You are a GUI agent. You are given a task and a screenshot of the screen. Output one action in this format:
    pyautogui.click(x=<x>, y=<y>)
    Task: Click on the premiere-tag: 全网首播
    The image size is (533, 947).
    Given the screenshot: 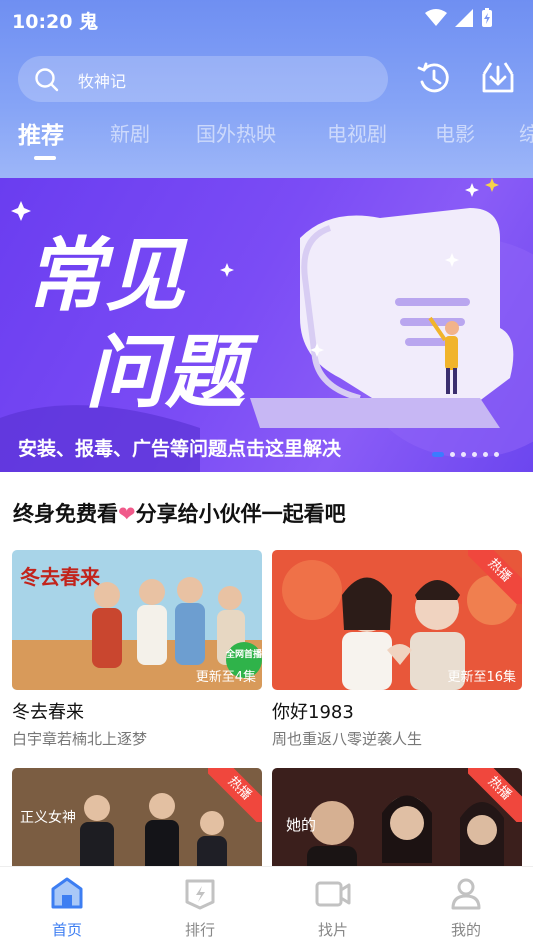 What is the action you would take?
    pyautogui.click(x=243, y=654)
    